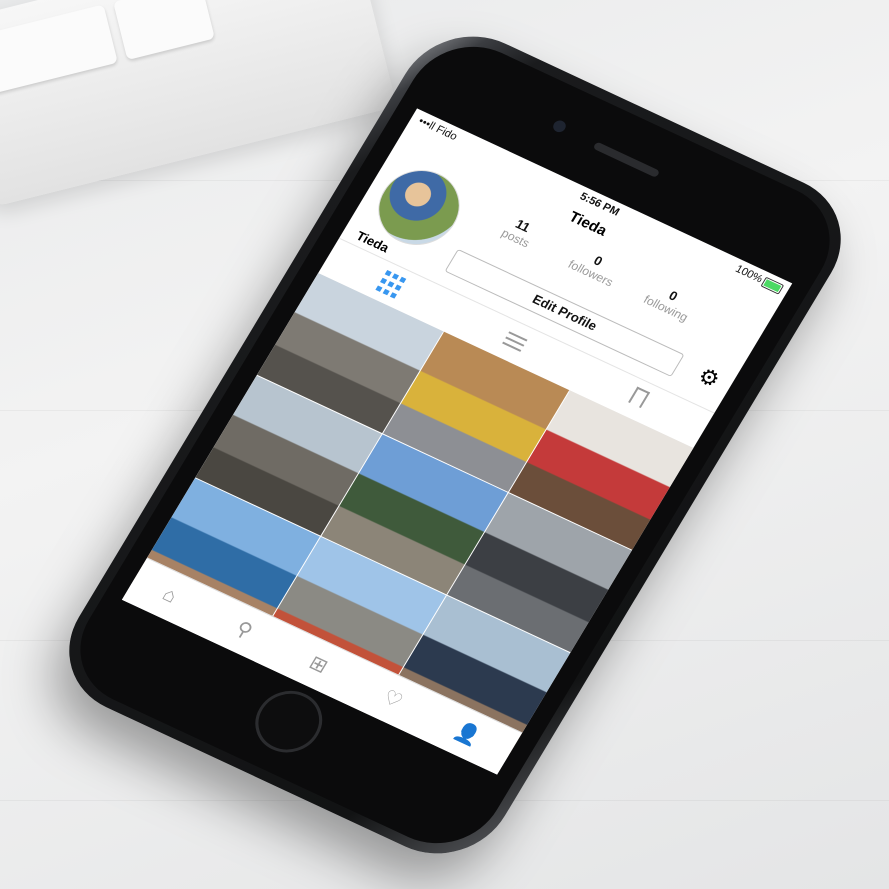 This screenshot has height=889, width=889. I want to click on search-icon: ⚲, so click(244, 630).